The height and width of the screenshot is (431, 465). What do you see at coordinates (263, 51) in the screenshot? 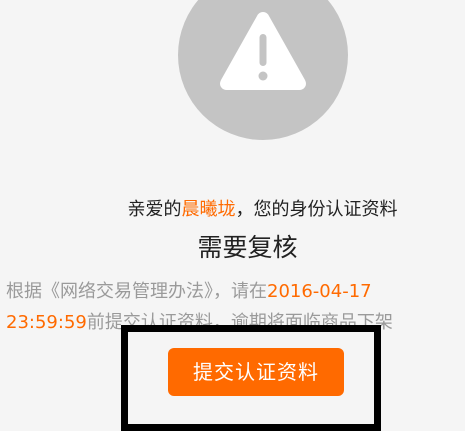
I see `warning-triangle-icon` at bounding box center [263, 51].